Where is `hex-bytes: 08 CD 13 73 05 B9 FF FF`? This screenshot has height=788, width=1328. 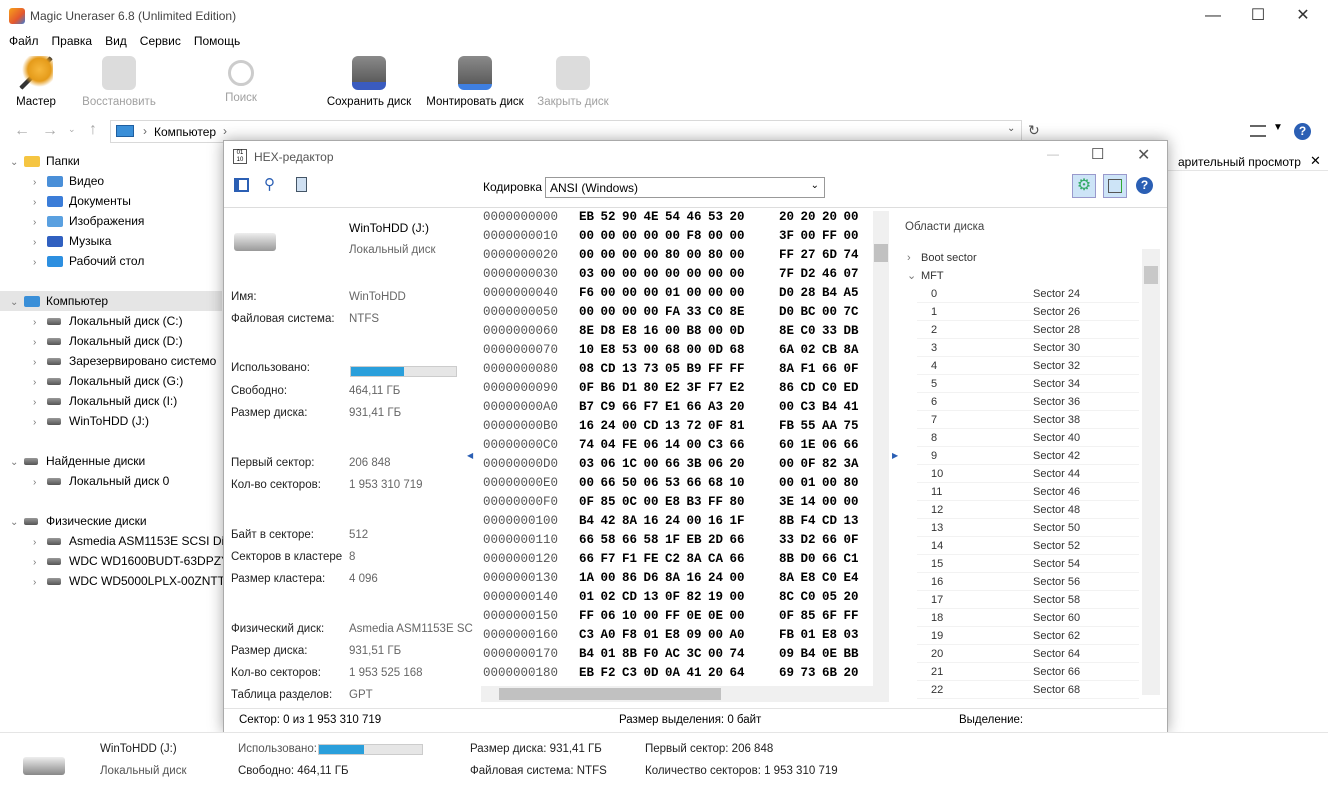 hex-bytes: 08 CD 13 73 05 B9 FF FF is located at coordinates (662, 369).